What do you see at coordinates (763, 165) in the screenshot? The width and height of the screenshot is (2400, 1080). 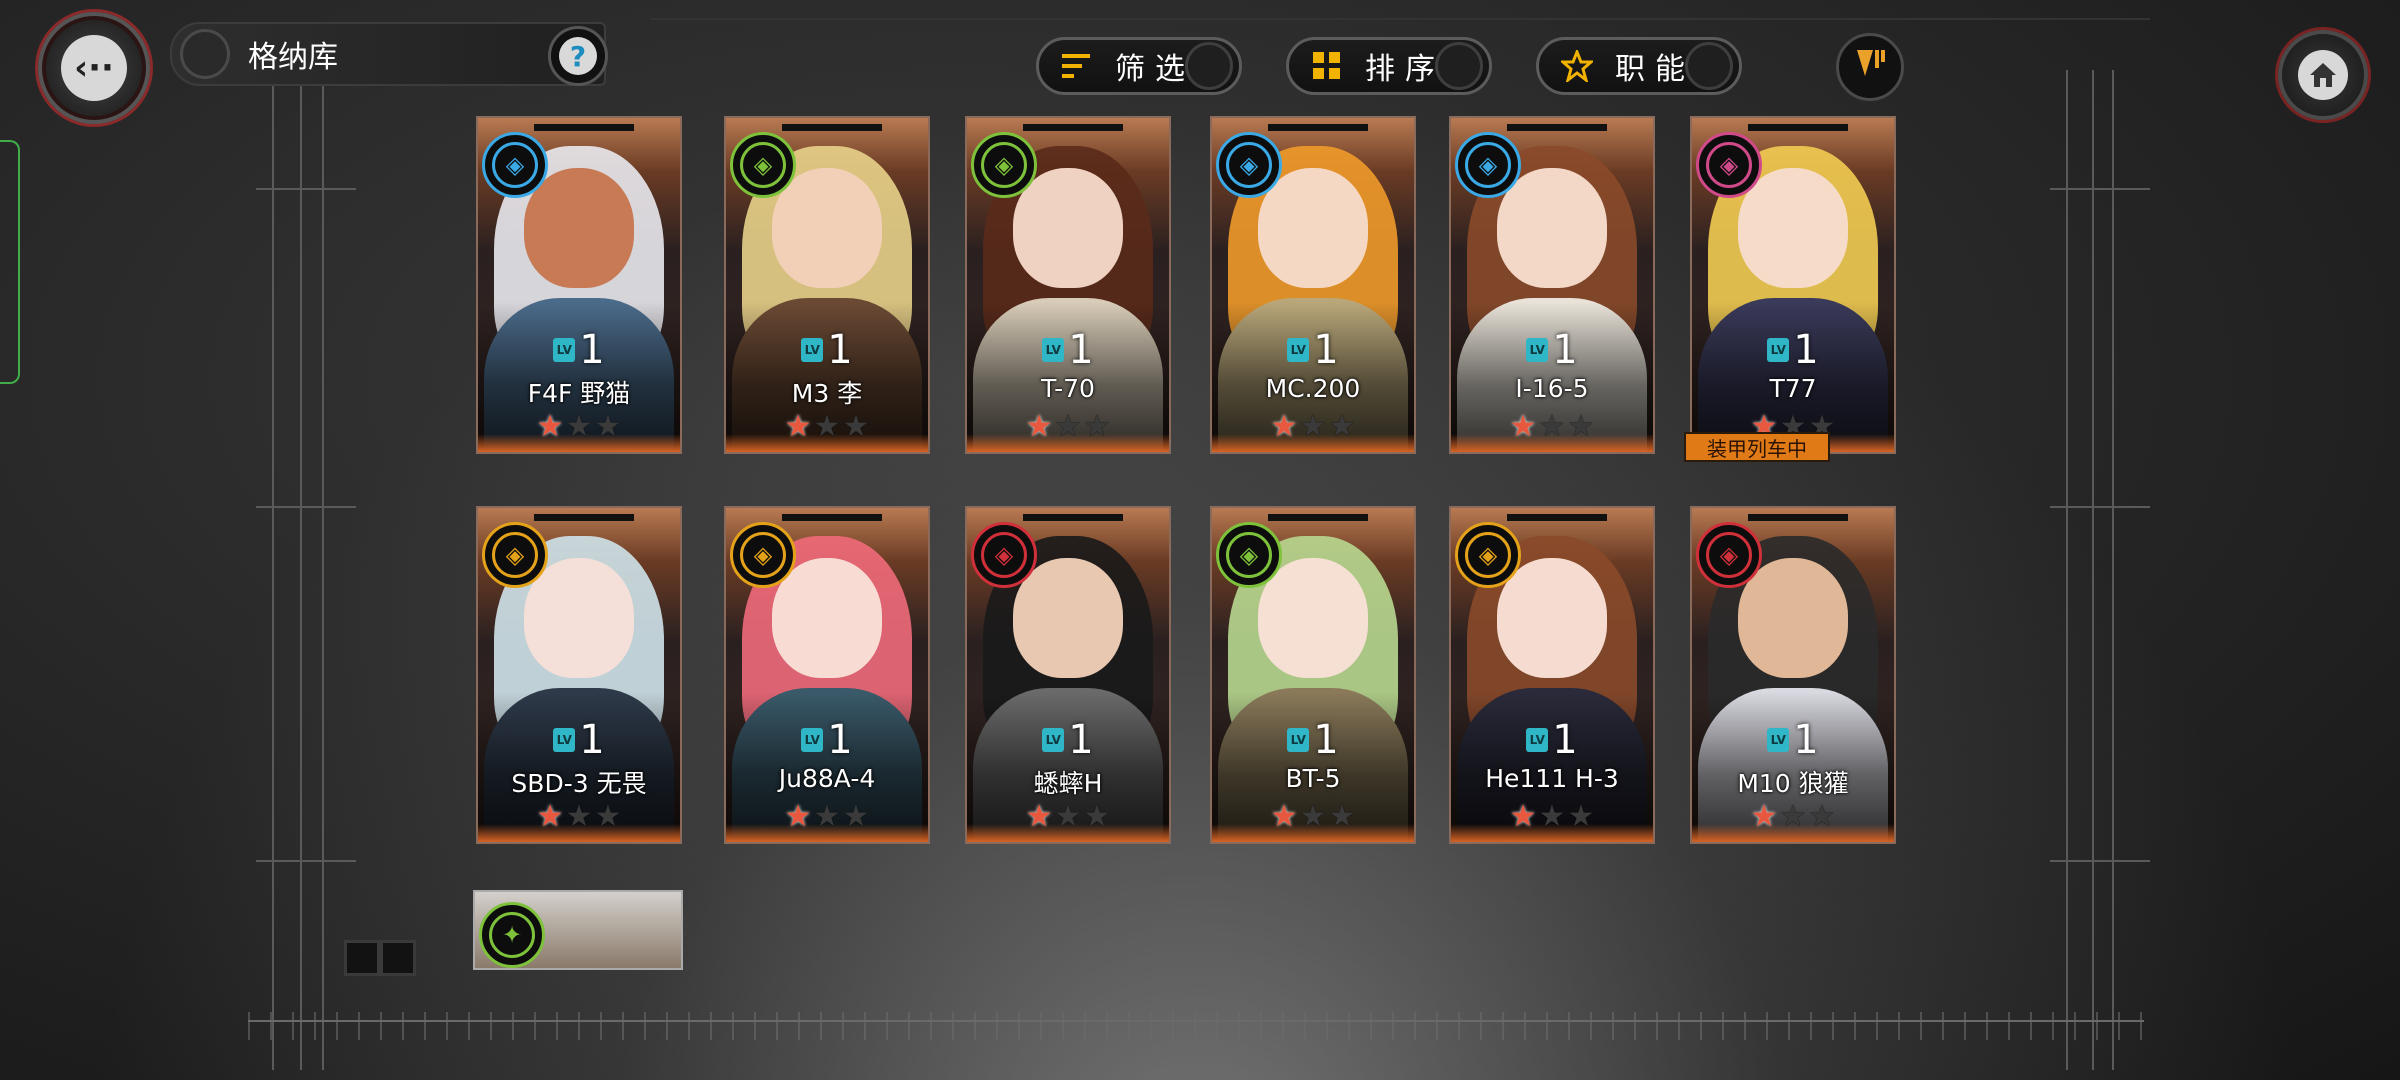 I see `tank-destroyer-icon: ◈` at bounding box center [763, 165].